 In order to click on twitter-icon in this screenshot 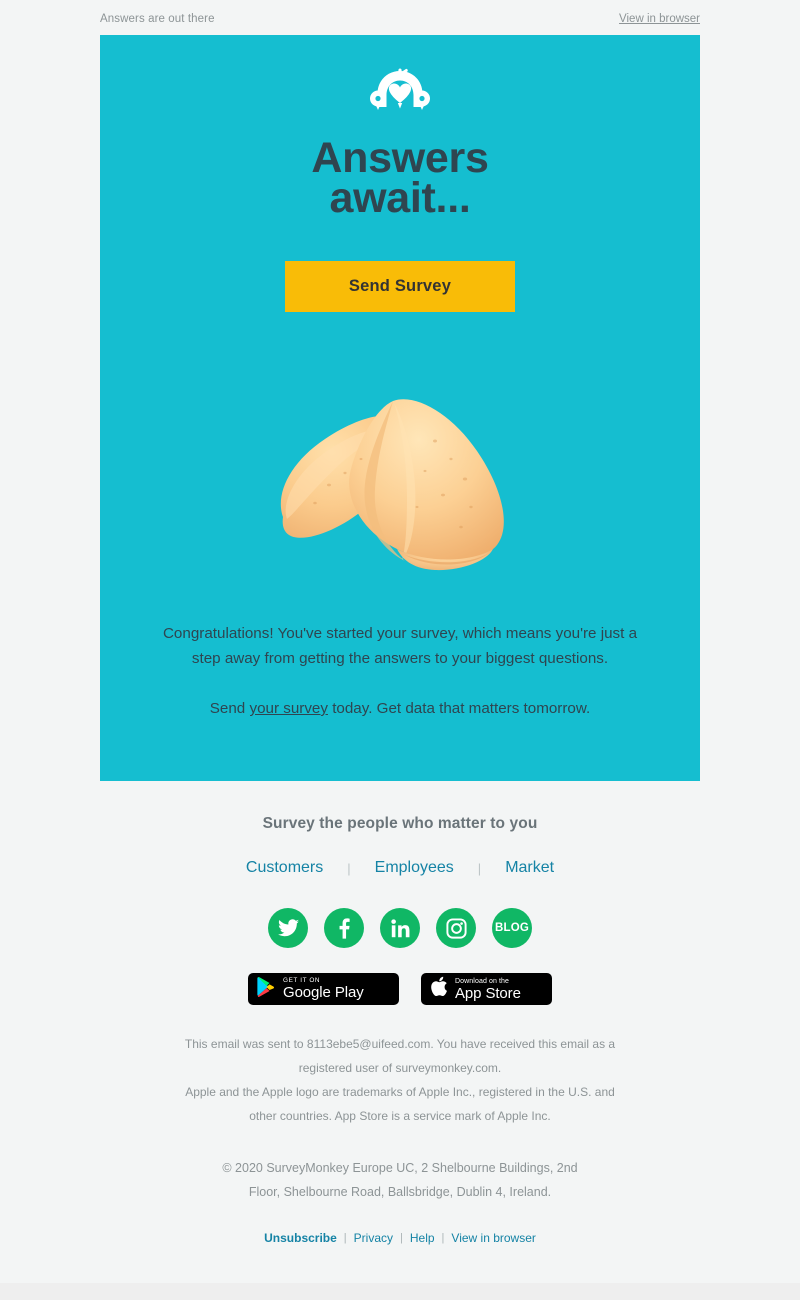, I will do `click(288, 928)`.